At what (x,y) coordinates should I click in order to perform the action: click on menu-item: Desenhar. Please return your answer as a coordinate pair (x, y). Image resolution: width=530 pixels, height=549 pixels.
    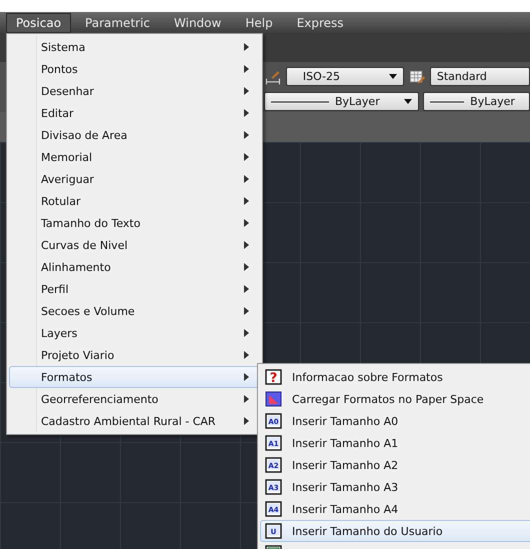
    Looking at the image, I should click on (134, 91).